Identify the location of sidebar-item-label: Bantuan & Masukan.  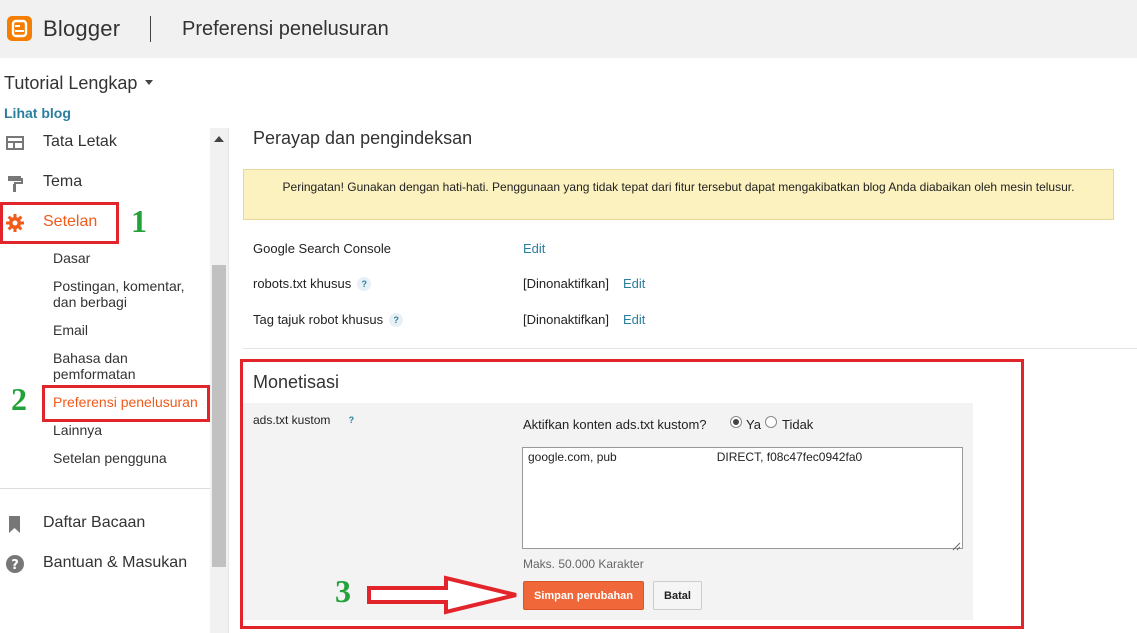
(115, 562).